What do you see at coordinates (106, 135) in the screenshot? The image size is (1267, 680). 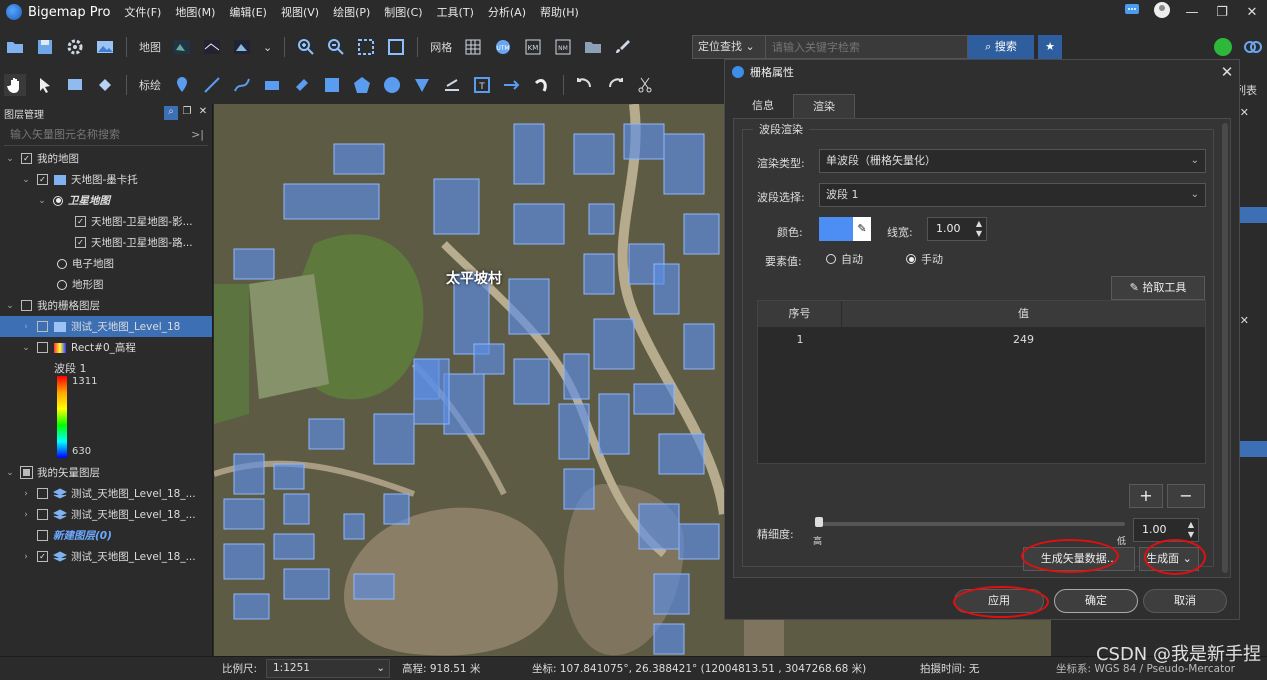 I see `layer-search-input: 输入矢量图元名称搜索 >|` at bounding box center [106, 135].